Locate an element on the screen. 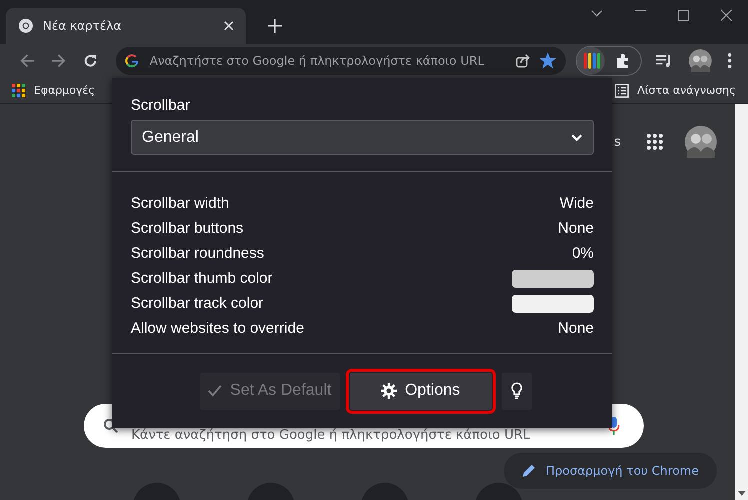  setting-label: Scrollbar buttons is located at coordinates (187, 228).